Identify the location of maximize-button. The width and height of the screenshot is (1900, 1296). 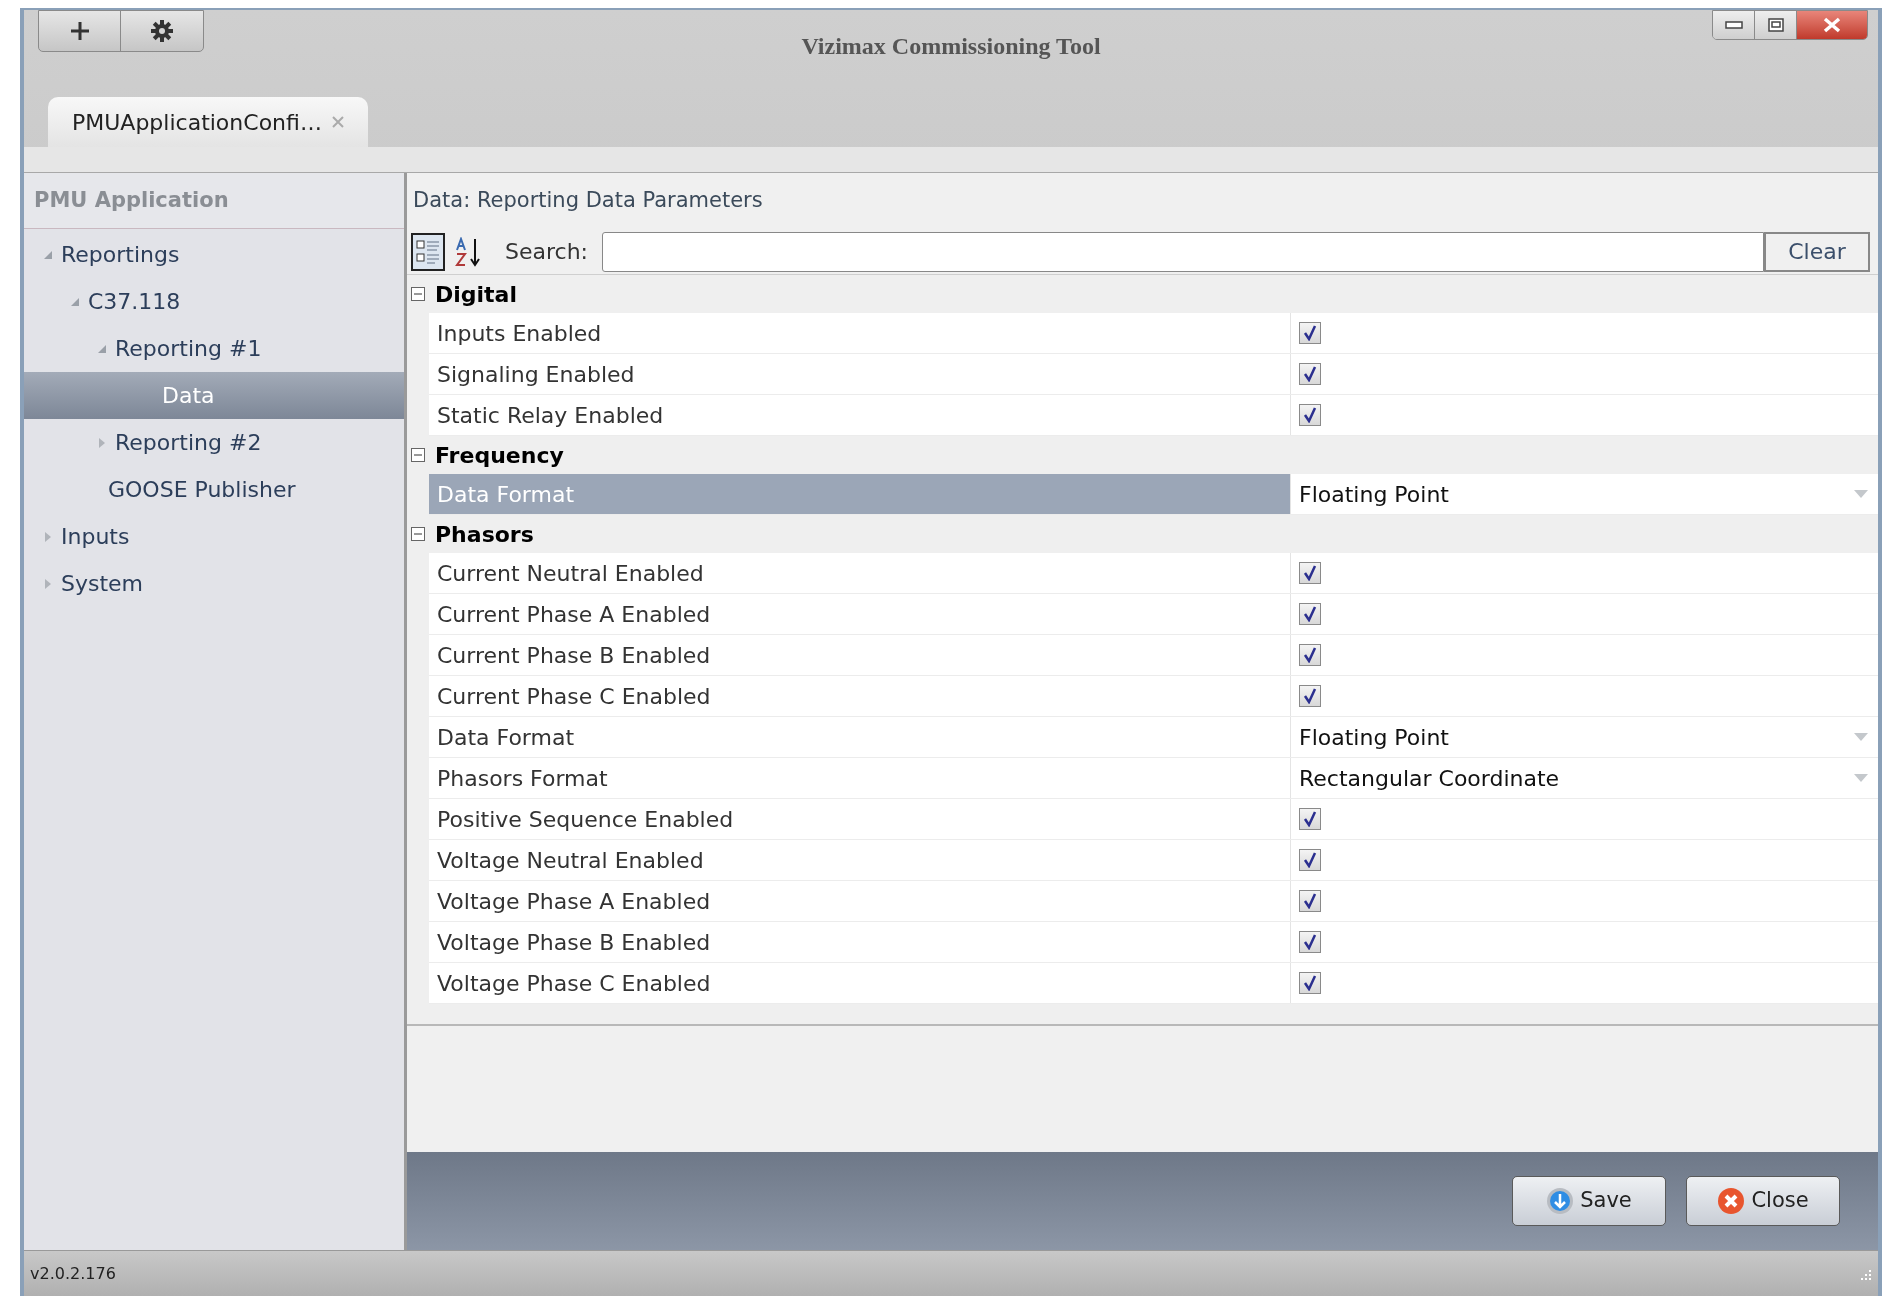
(1776, 25).